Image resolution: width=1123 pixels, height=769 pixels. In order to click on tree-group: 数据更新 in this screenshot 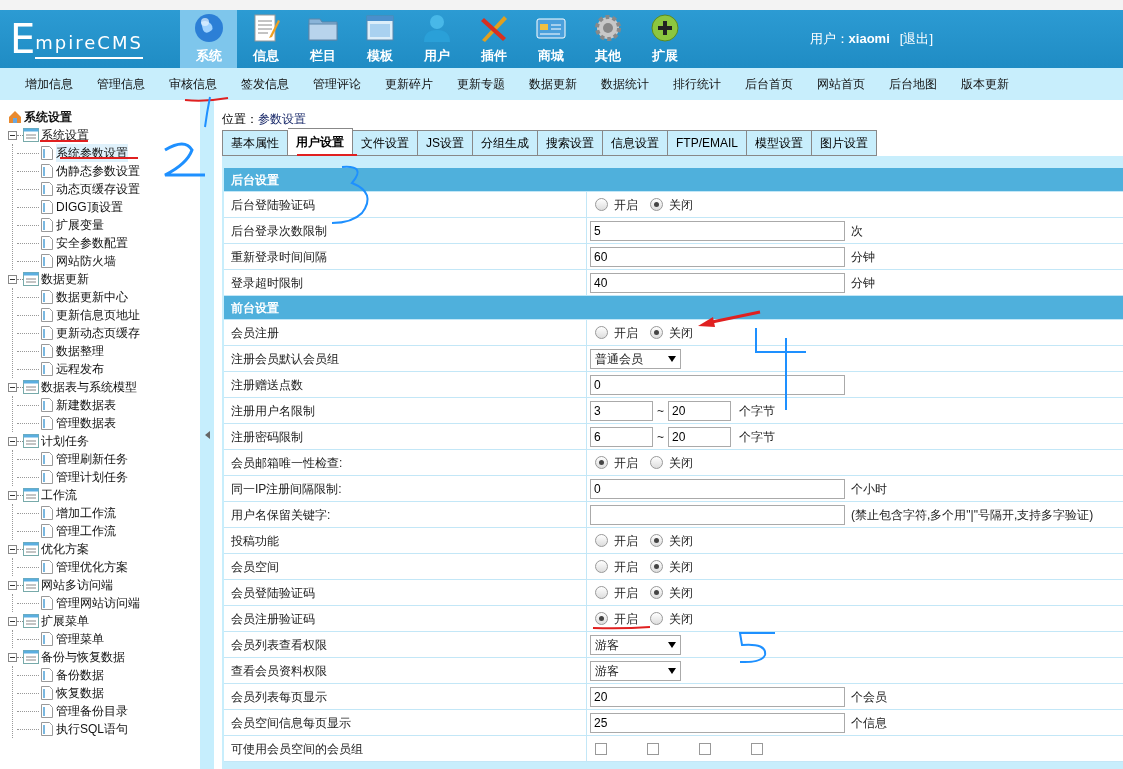, I will do `click(65, 279)`.